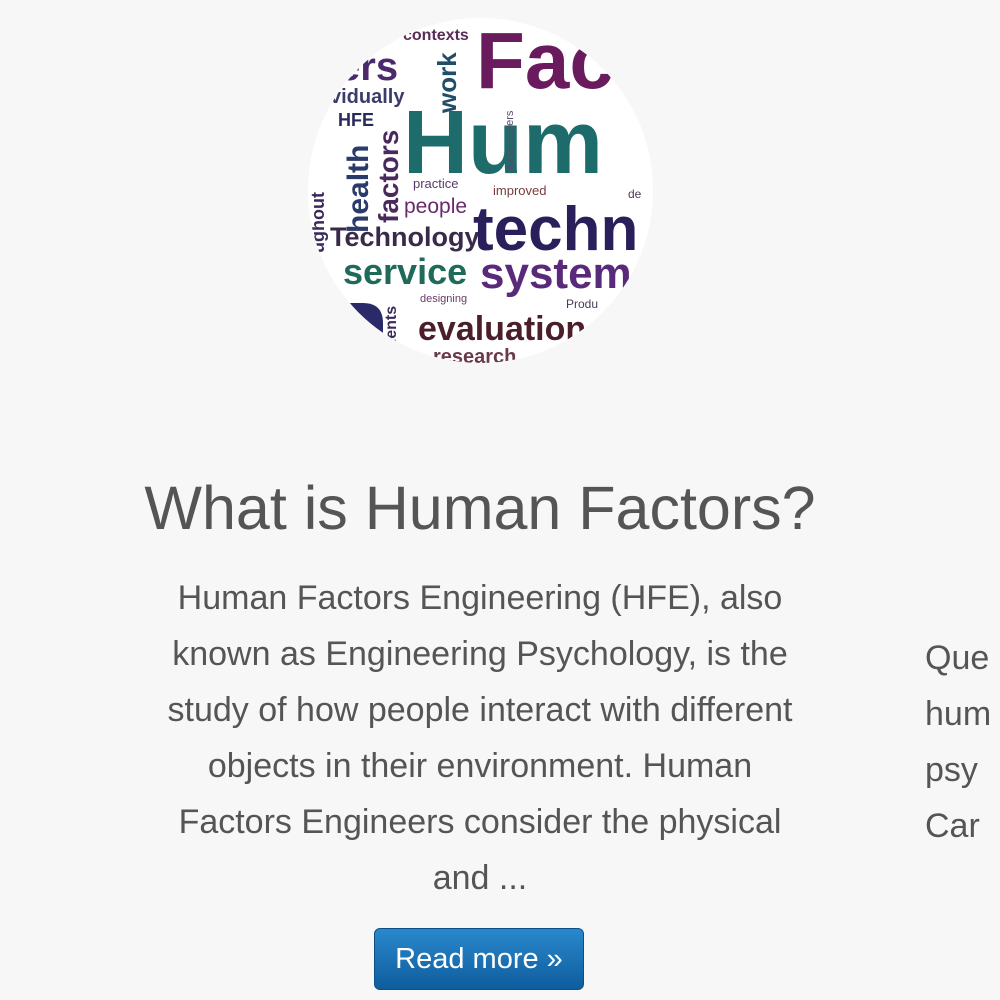  I want to click on word-produ: Produ, so click(582, 304).